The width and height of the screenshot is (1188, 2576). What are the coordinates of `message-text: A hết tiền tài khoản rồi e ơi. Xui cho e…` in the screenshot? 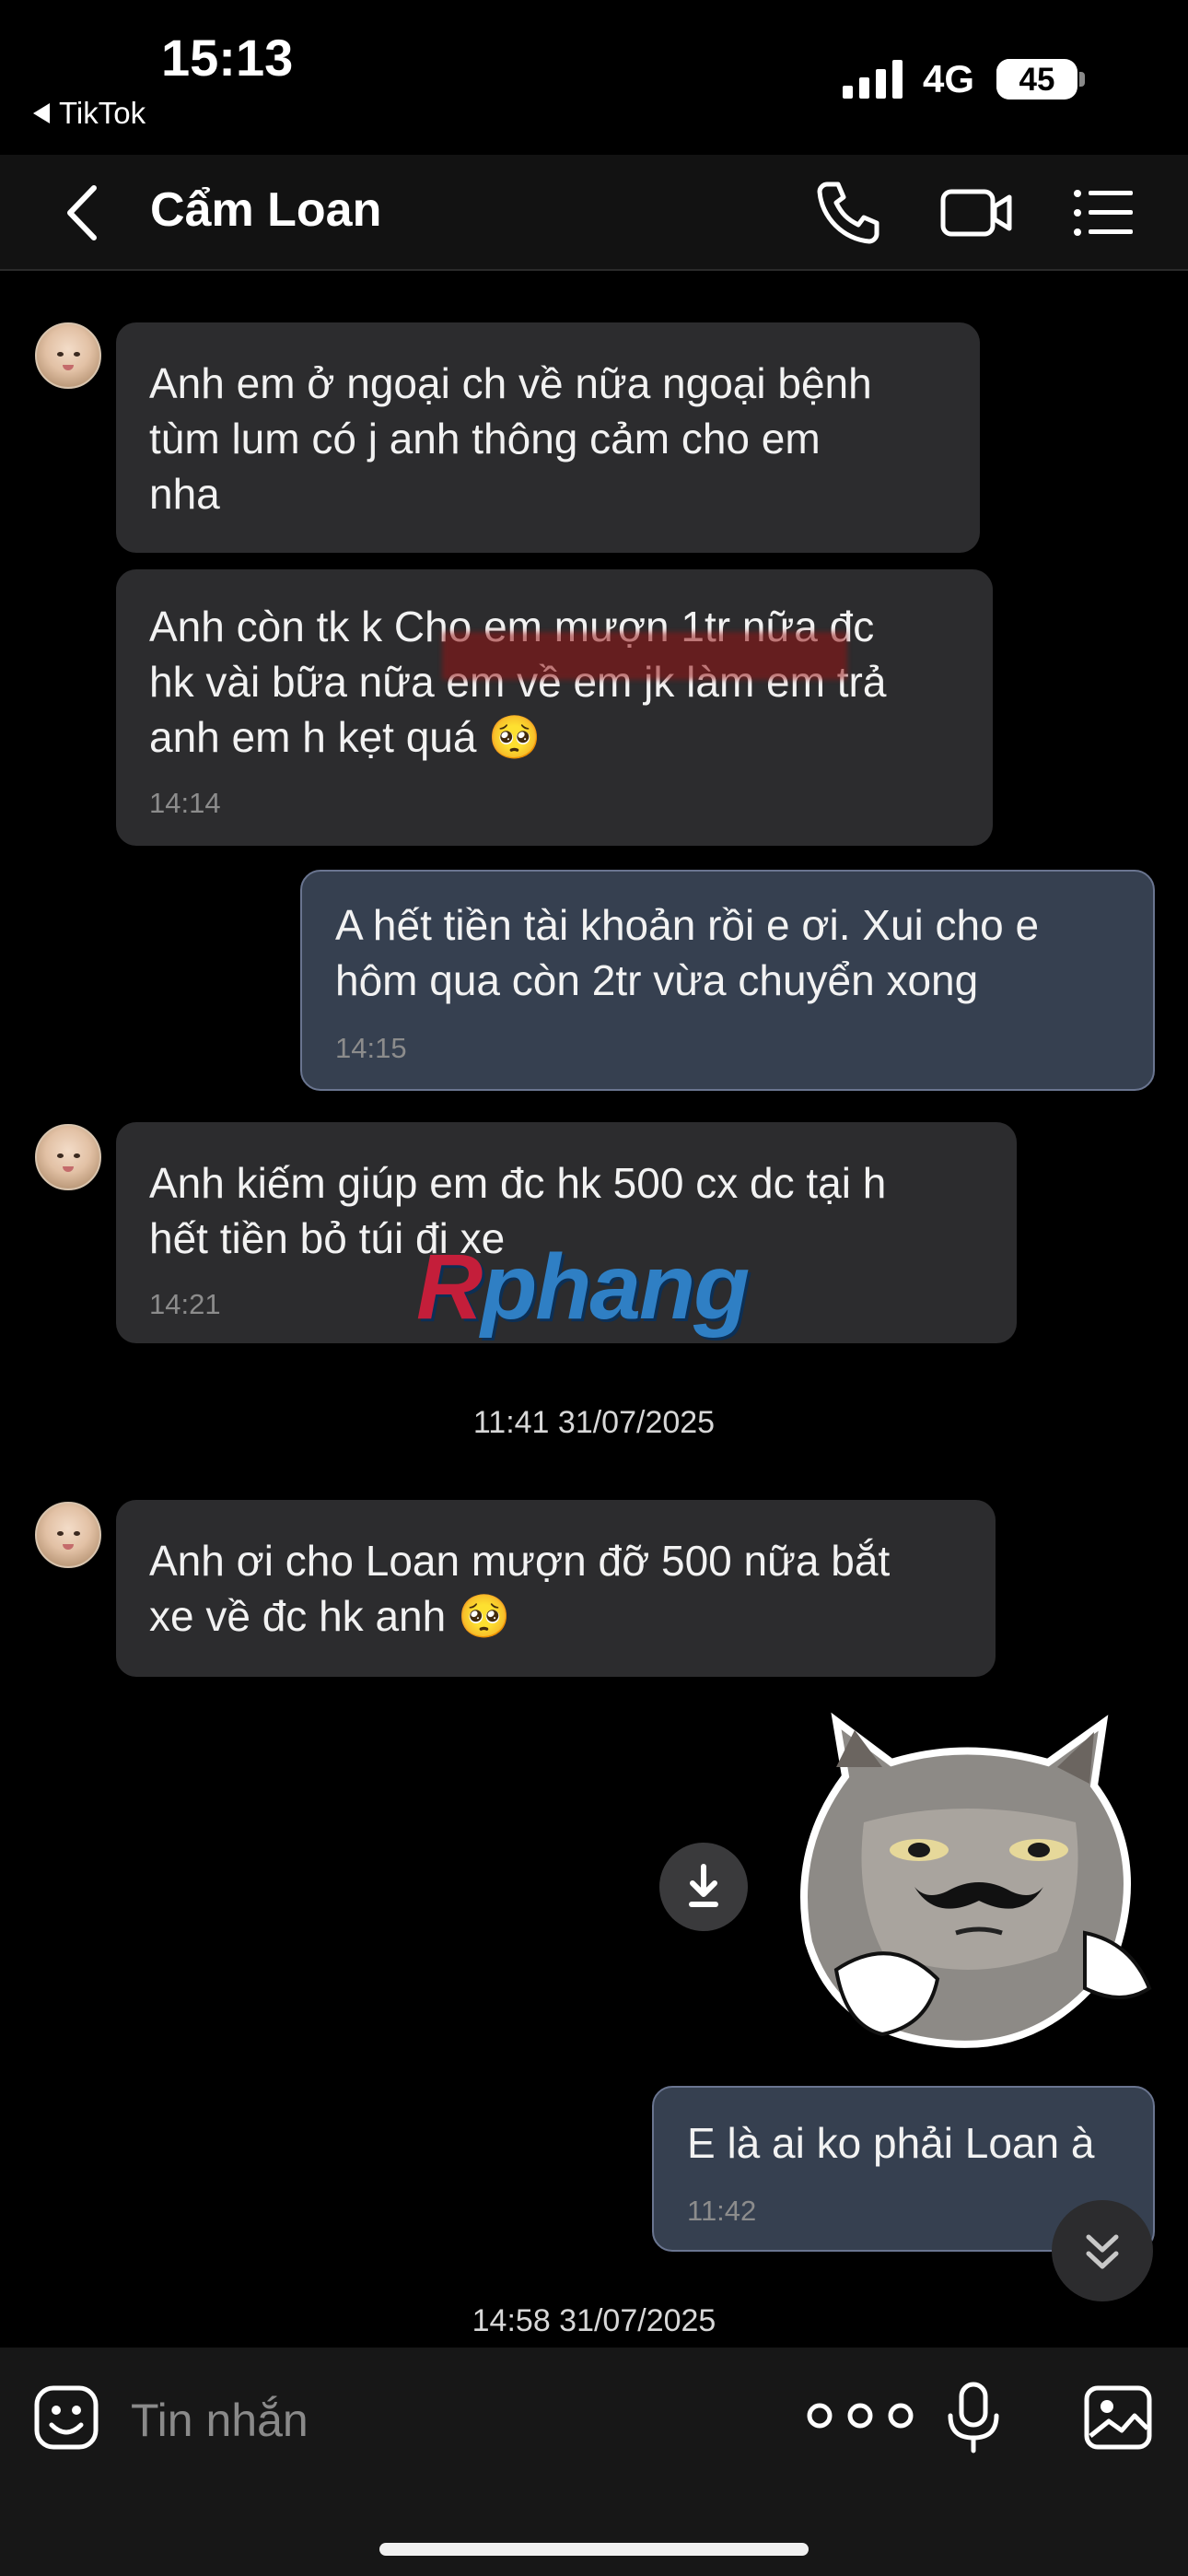 It's located at (688, 953).